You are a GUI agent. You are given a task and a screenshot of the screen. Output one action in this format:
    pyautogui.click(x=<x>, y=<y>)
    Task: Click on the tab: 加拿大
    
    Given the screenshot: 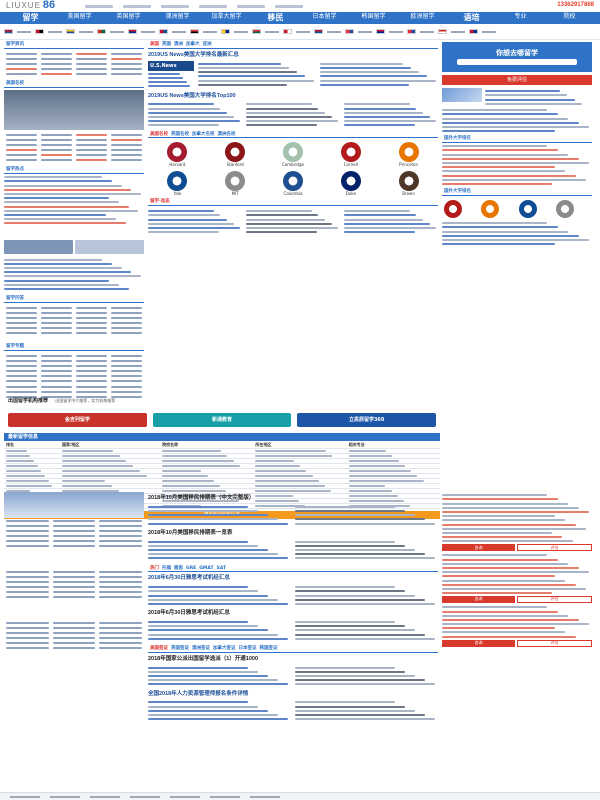 What is the action you would take?
    pyautogui.click(x=193, y=44)
    